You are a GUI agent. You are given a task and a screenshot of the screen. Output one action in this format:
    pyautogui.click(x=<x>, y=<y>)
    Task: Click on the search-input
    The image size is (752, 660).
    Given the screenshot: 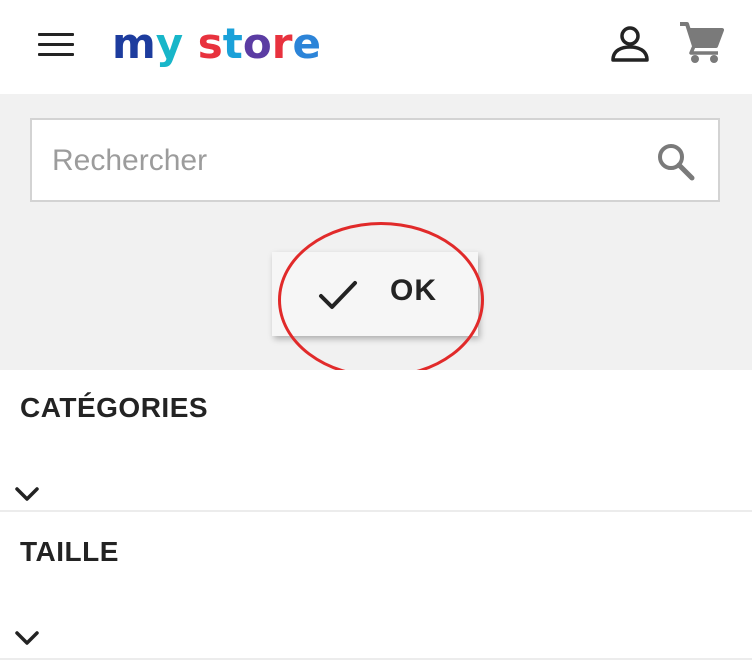 What is the action you would take?
    pyautogui.click(x=342, y=161)
    